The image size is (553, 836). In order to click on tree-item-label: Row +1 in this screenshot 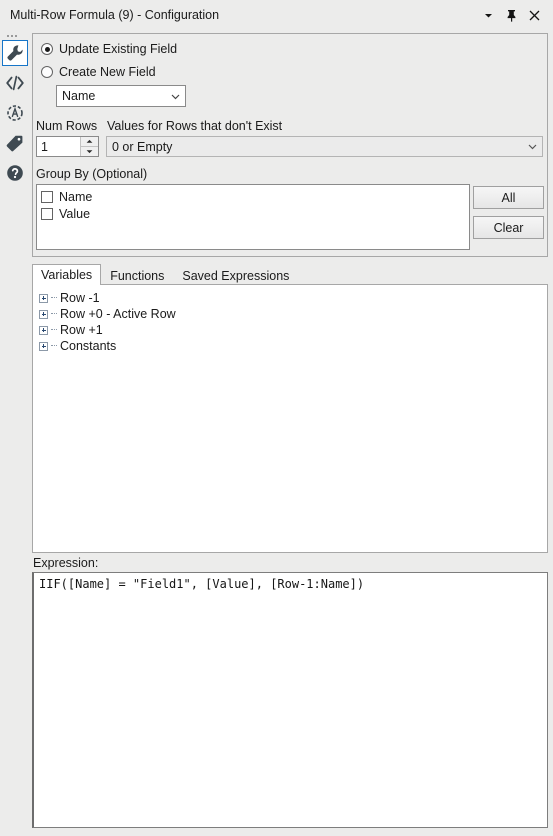, I will do `click(81, 330)`.